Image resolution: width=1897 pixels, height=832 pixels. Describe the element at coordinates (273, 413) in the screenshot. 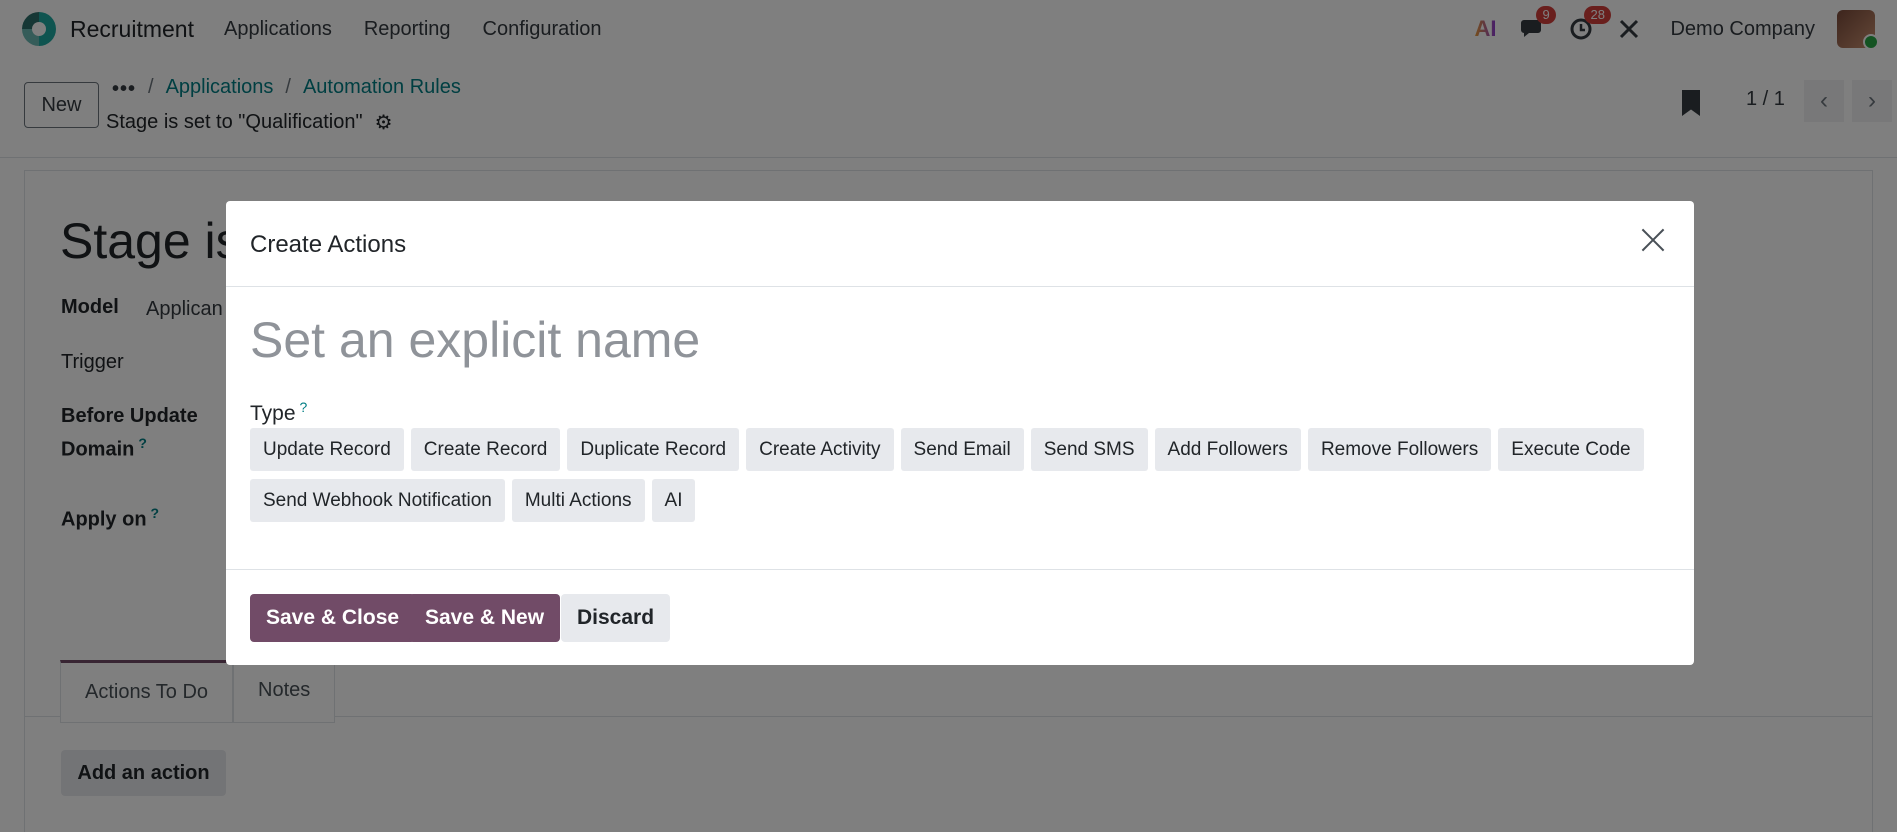

I see `type-label-text: Type` at that location.